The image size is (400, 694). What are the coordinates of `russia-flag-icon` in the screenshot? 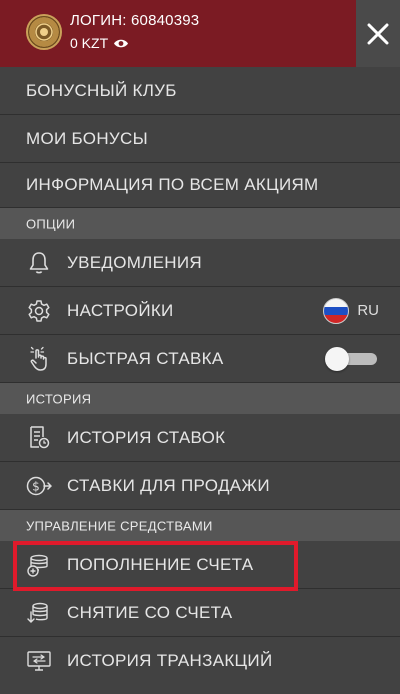 It's located at (336, 310).